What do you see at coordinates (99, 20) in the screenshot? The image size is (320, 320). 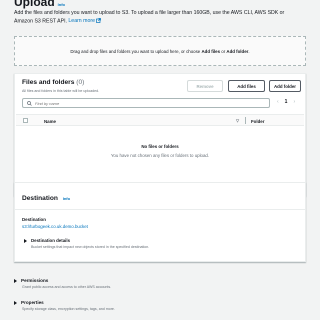 I see `external-link-icon` at bounding box center [99, 20].